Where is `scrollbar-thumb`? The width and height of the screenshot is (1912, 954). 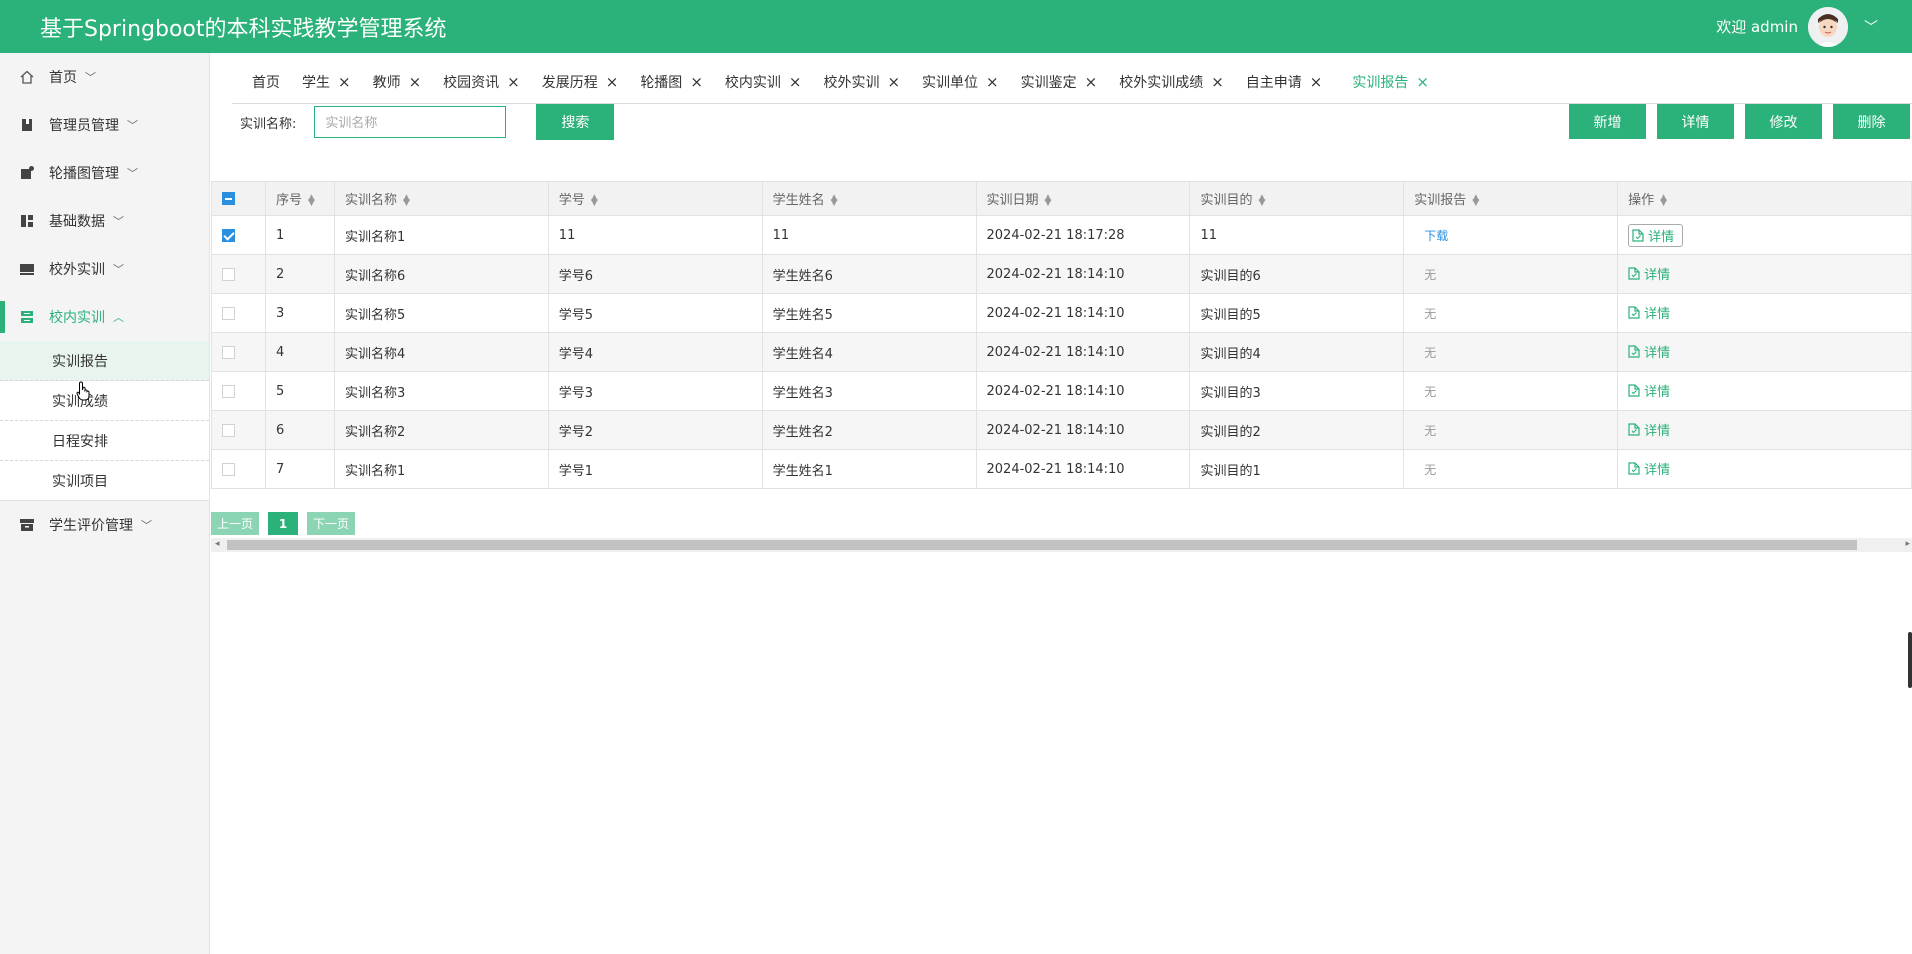 scrollbar-thumb is located at coordinates (1042, 545).